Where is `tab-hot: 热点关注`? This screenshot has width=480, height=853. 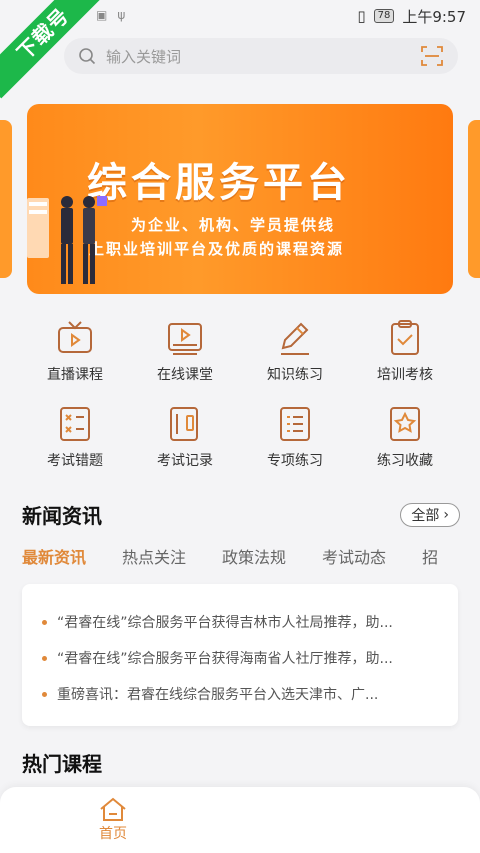 tab-hot: 热点关注 is located at coordinates (154, 556).